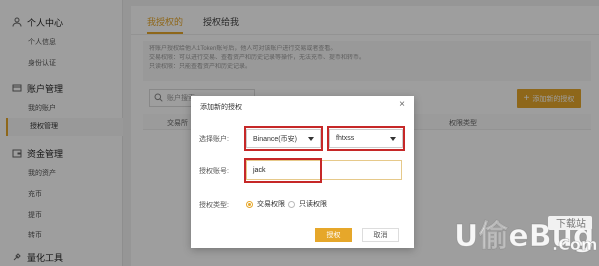 Image resolution: width=599 pixels, height=266 pixels. What do you see at coordinates (574, 244) in the screenshot?
I see `svg-text: .Com` at bounding box center [574, 244].